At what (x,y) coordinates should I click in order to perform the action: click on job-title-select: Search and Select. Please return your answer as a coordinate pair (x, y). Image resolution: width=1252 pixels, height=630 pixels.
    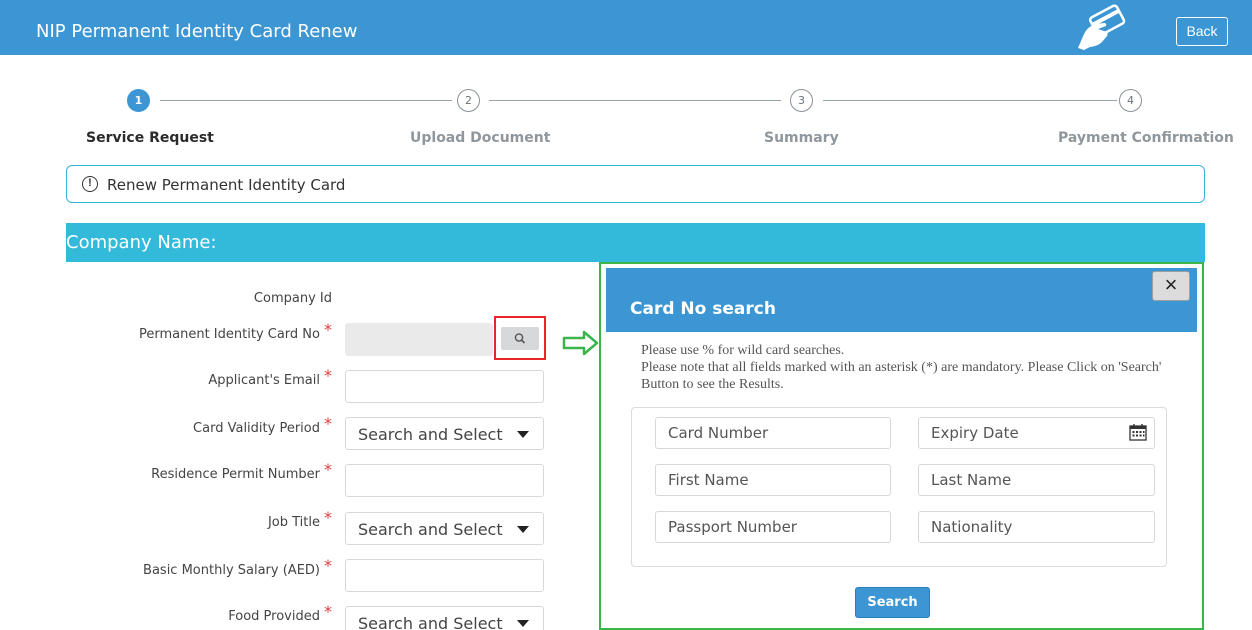
    Looking at the image, I should click on (444, 528).